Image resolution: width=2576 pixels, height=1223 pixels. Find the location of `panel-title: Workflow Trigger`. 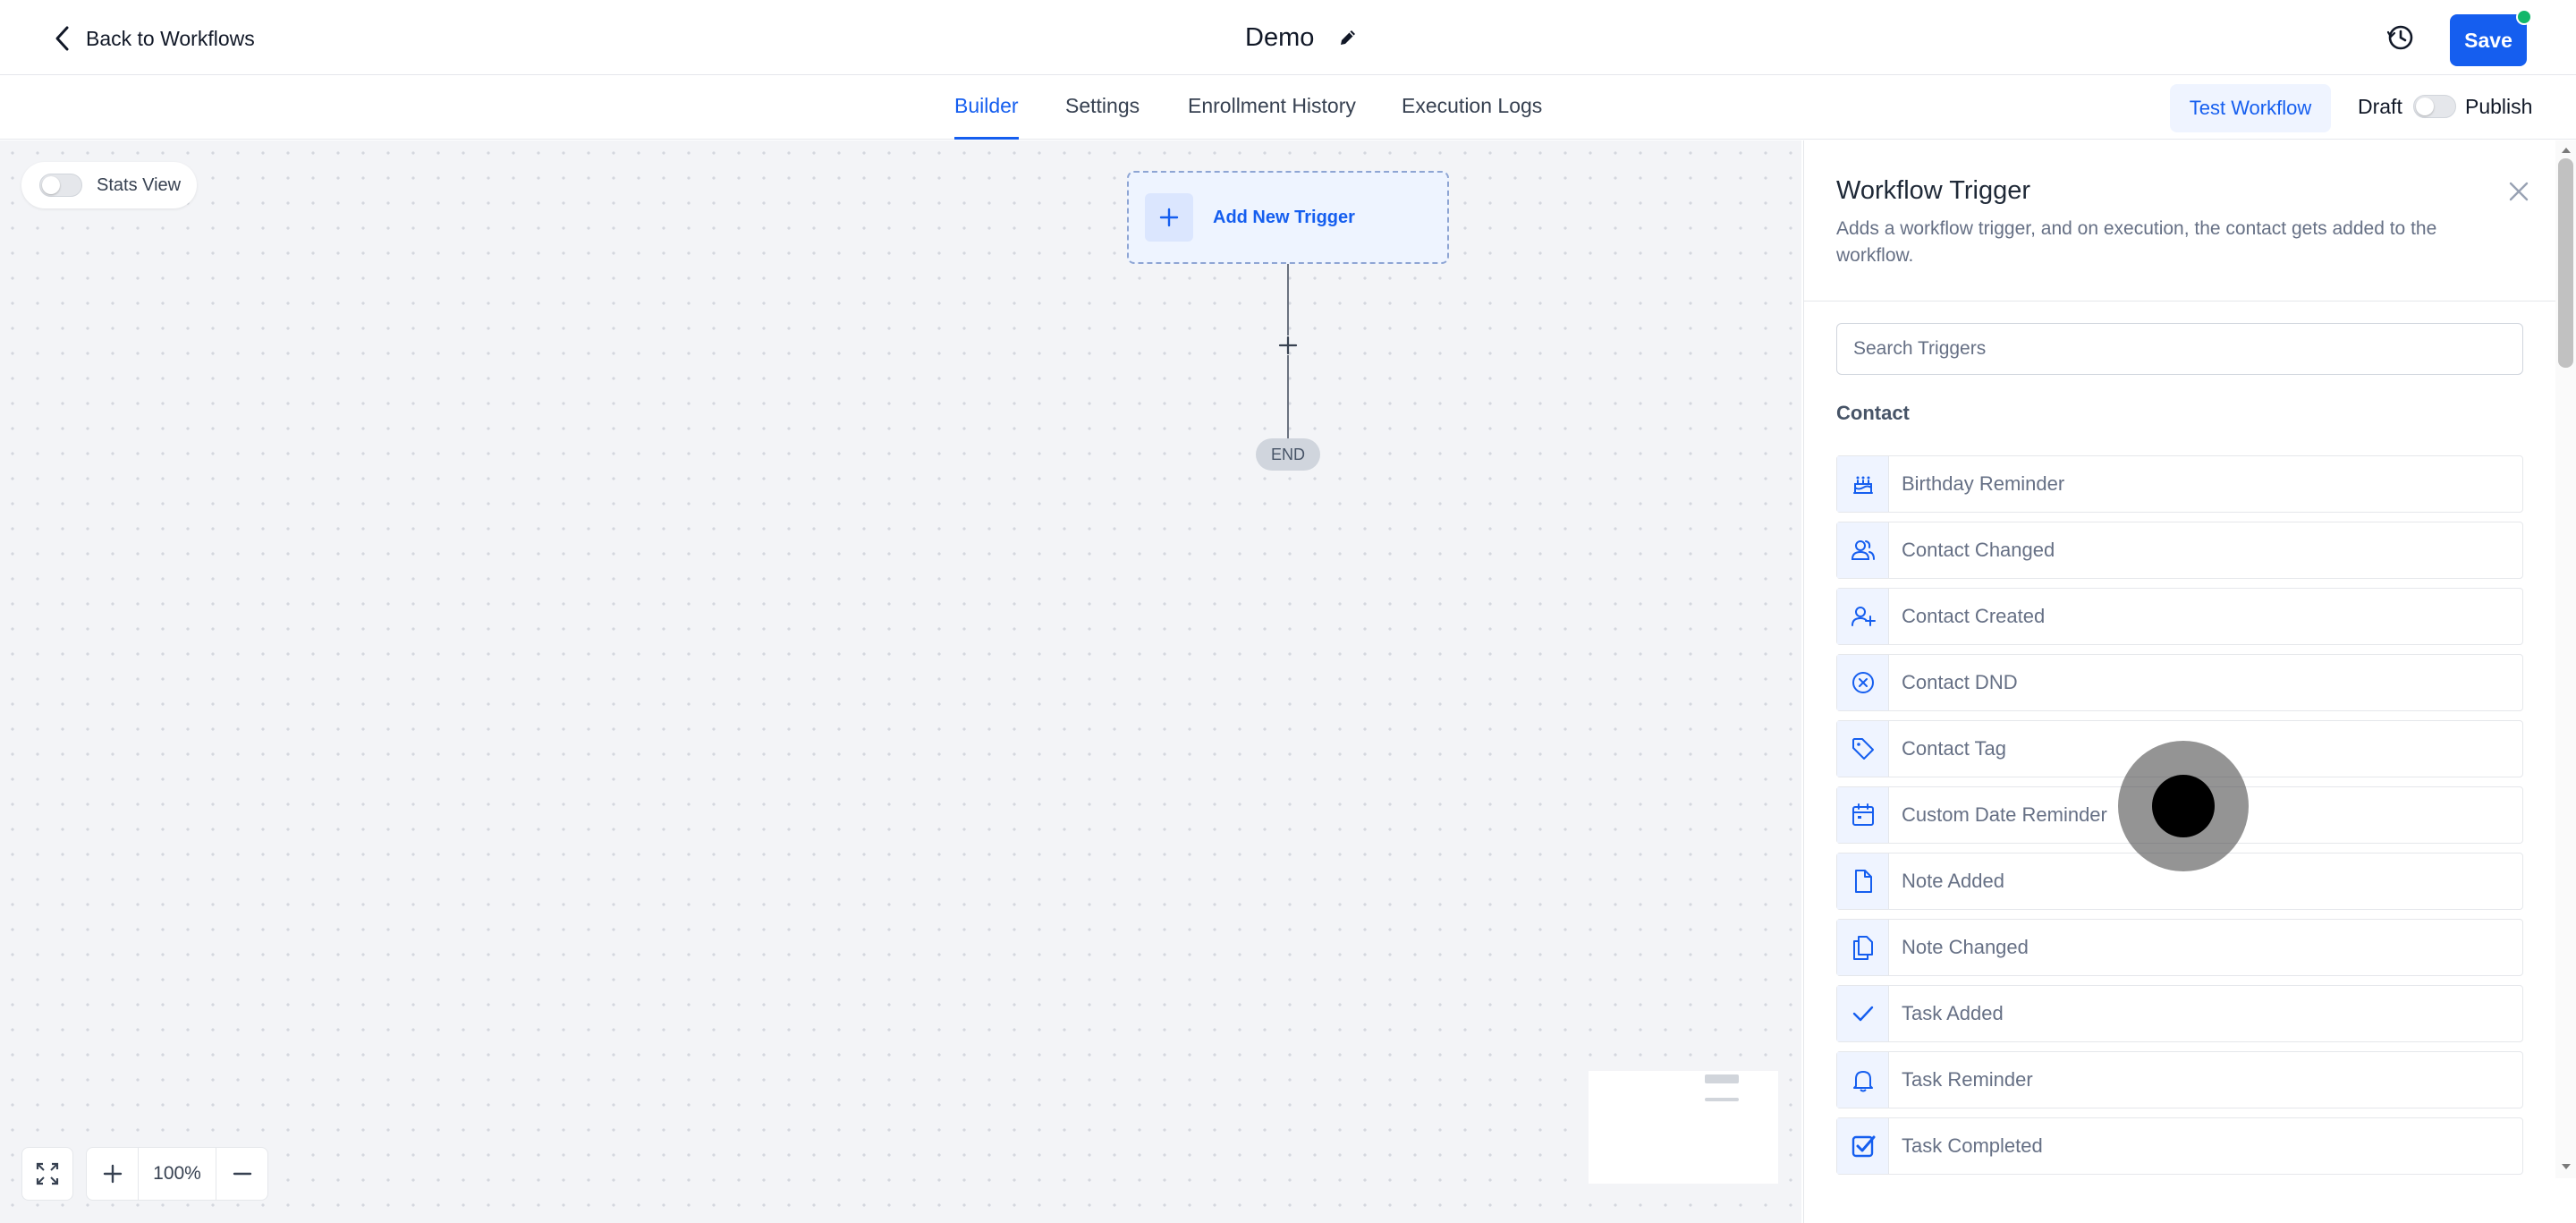

panel-title: Workflow Trigger is located at coordinates (1933, 190).